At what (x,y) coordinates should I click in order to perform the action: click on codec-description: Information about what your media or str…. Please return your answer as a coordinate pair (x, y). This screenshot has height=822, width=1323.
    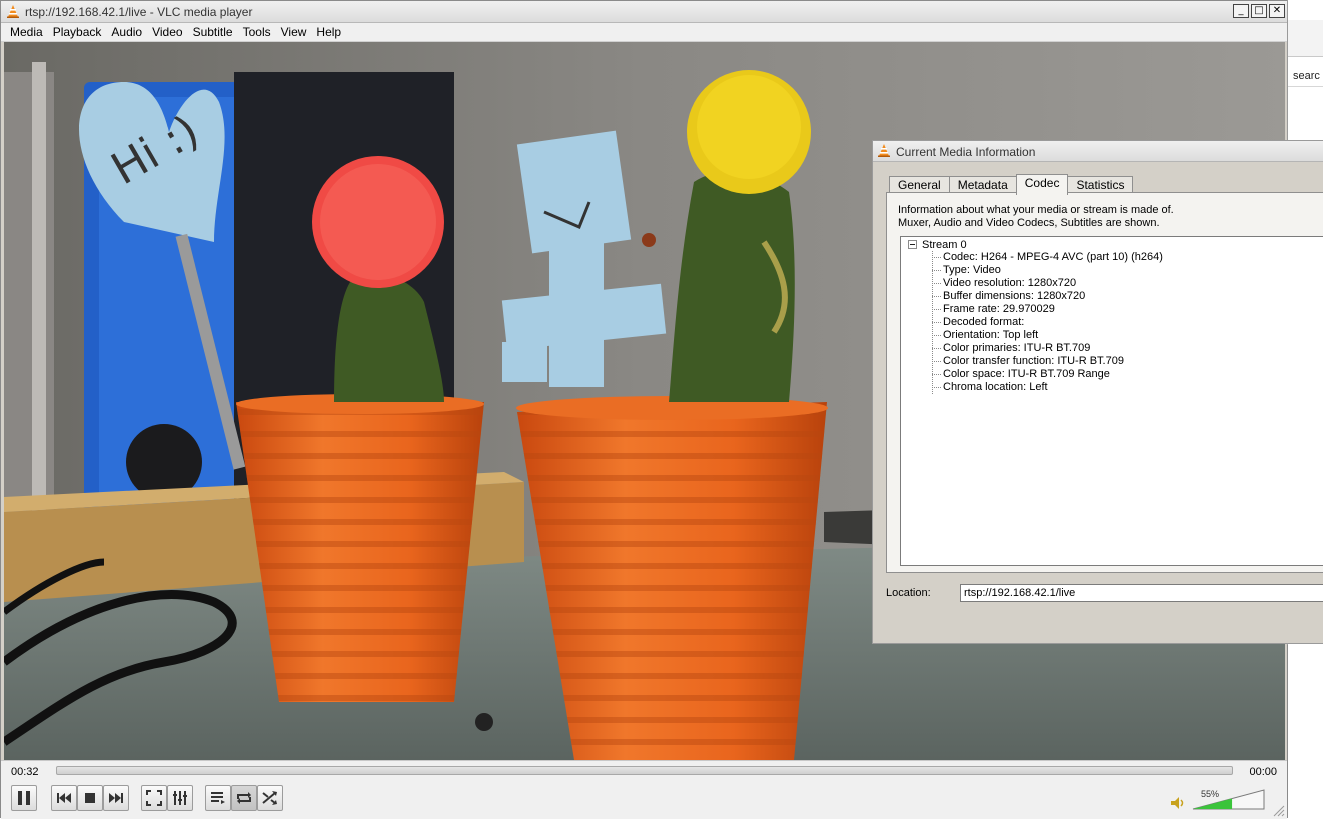
    Looking at the image, I should click on (1036, 217).